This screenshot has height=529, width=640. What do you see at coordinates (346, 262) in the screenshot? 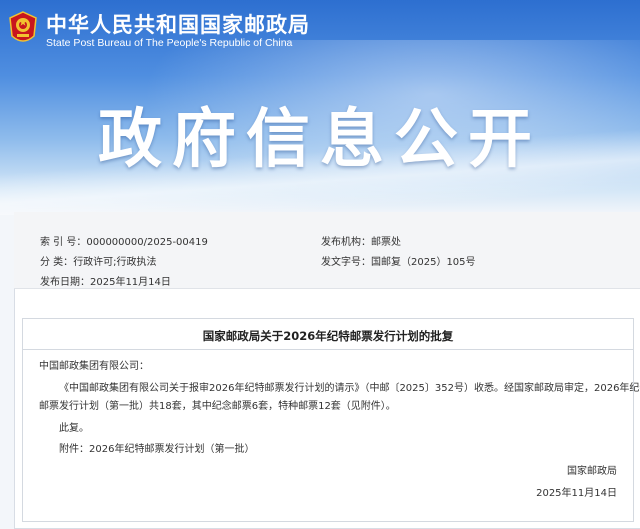
I see `meta-docno-label: 发文字号：` at bounding box center [346, 262].